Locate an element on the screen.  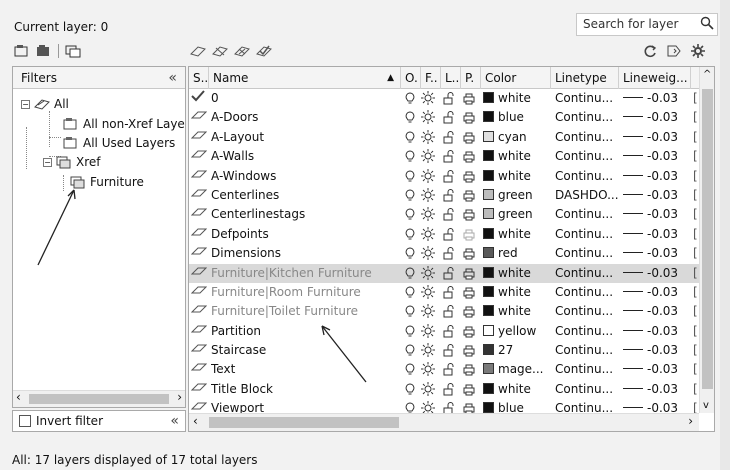
layer-color: green is located at coordinates (517, 195).